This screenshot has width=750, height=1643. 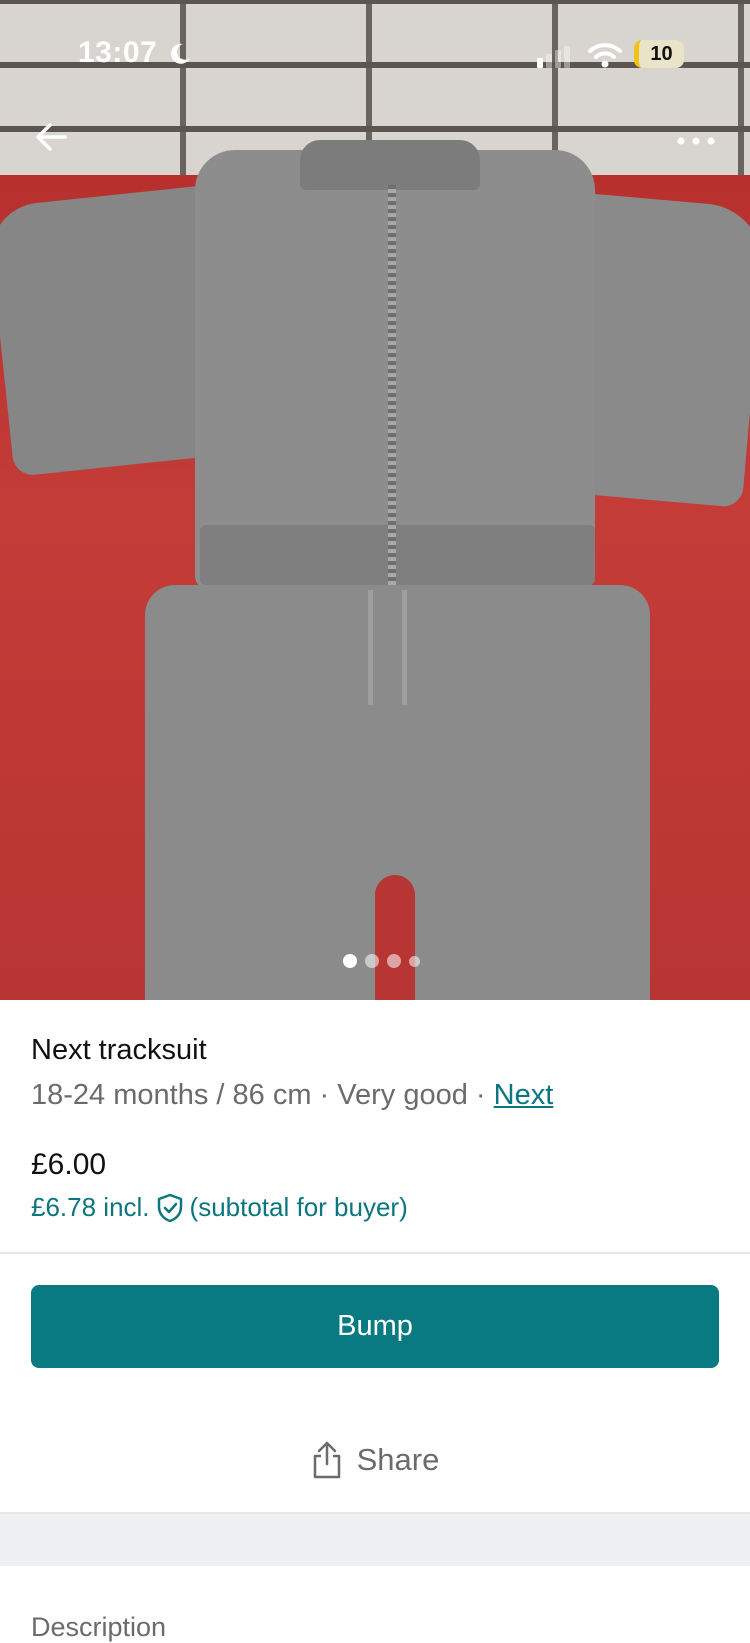 What do you see at coordinates (51, 137) in the screenshot?
I see `back-arrow-icon` at bounding box center [51, 137].